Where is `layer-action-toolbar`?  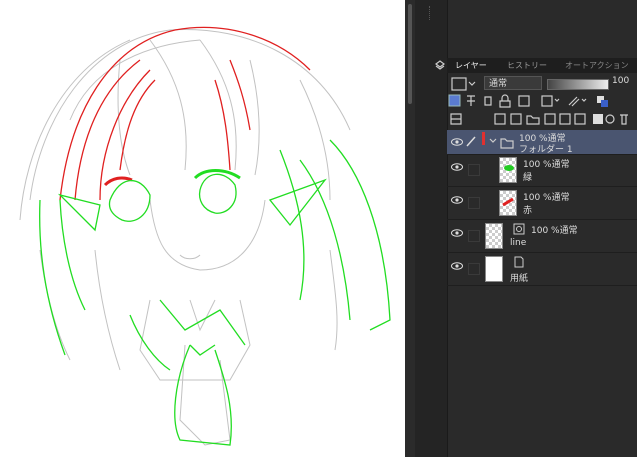
layer-action-toolbar is located at coordinates (542, 119).